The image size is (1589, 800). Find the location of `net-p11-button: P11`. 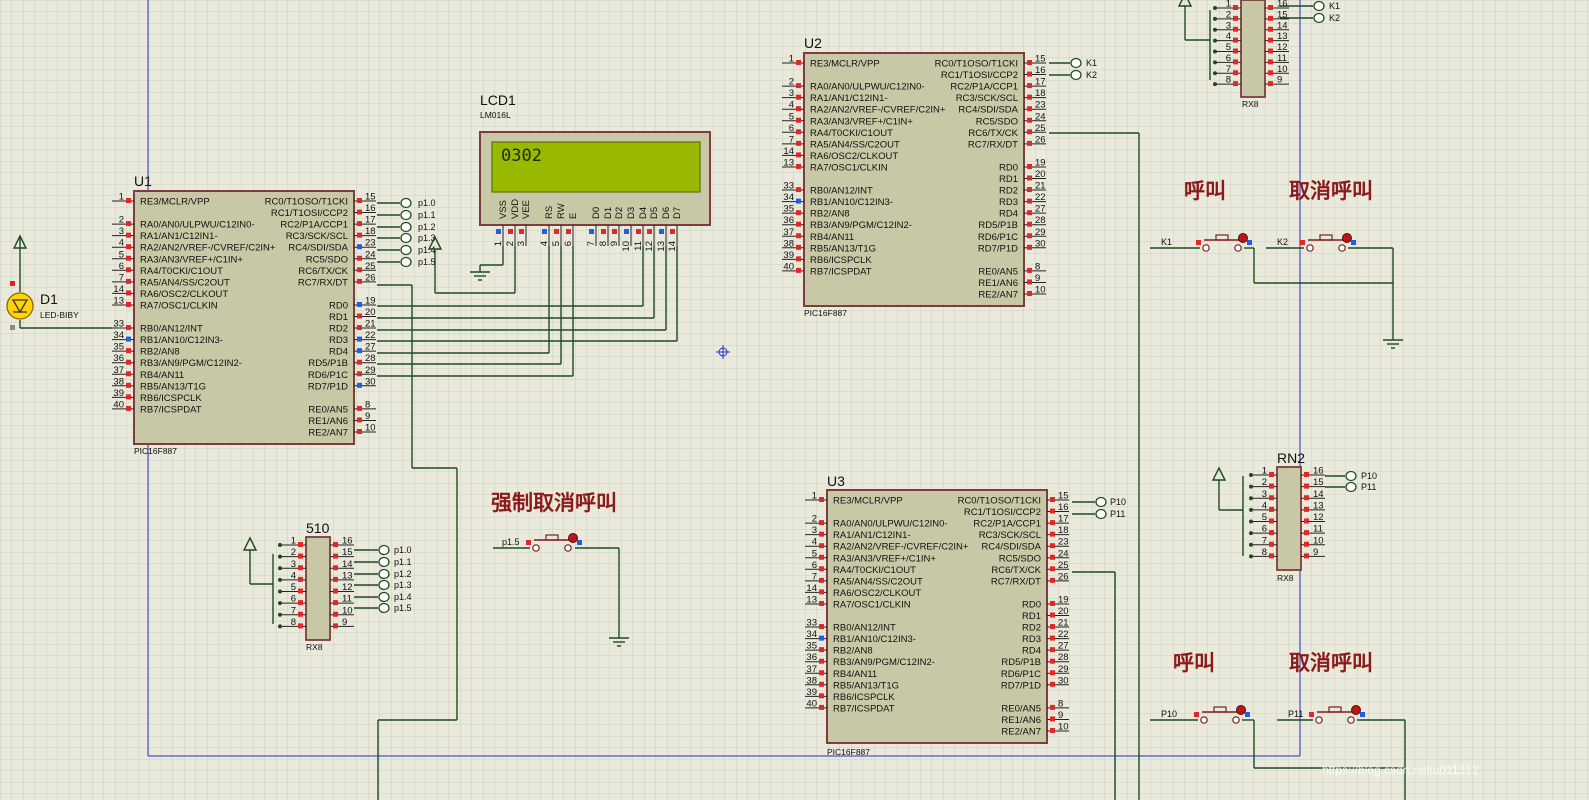

net-p11-button: P11 is located at coordinates (1295, 714).